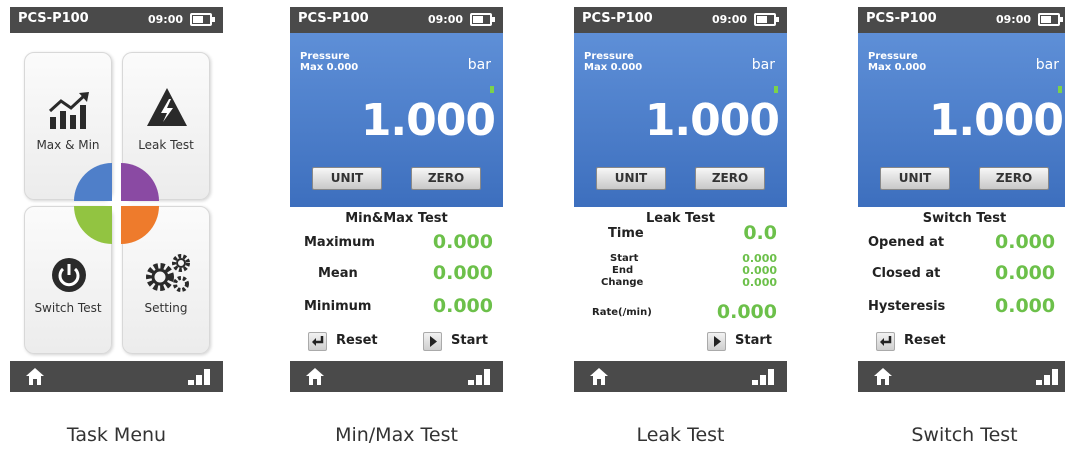  Describe the element at coordinates (68, 110) in the screenshot. I see `chart-up-icon` at that location.